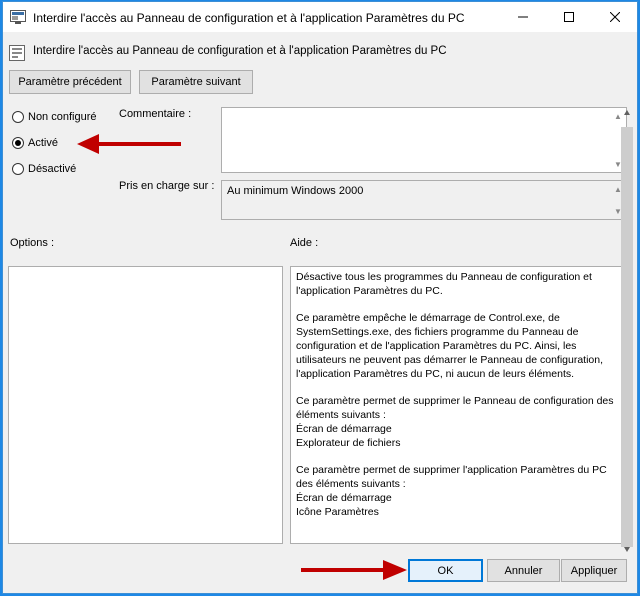 The width and height of the screenshot is (640, 596). What do you see at coordinates (354, 570) in the screenshot?
I see `annotation-arrow-ok` at bounding box center [354, 570].